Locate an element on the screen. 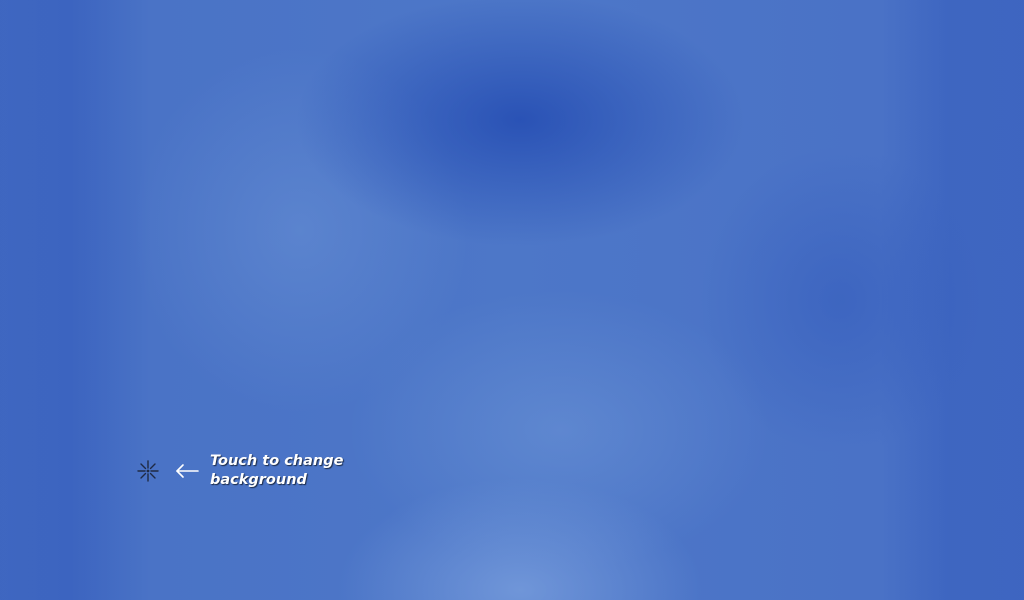 The image size is (1024, 600). arrow-left-icon is located at coordinates (187, 471).